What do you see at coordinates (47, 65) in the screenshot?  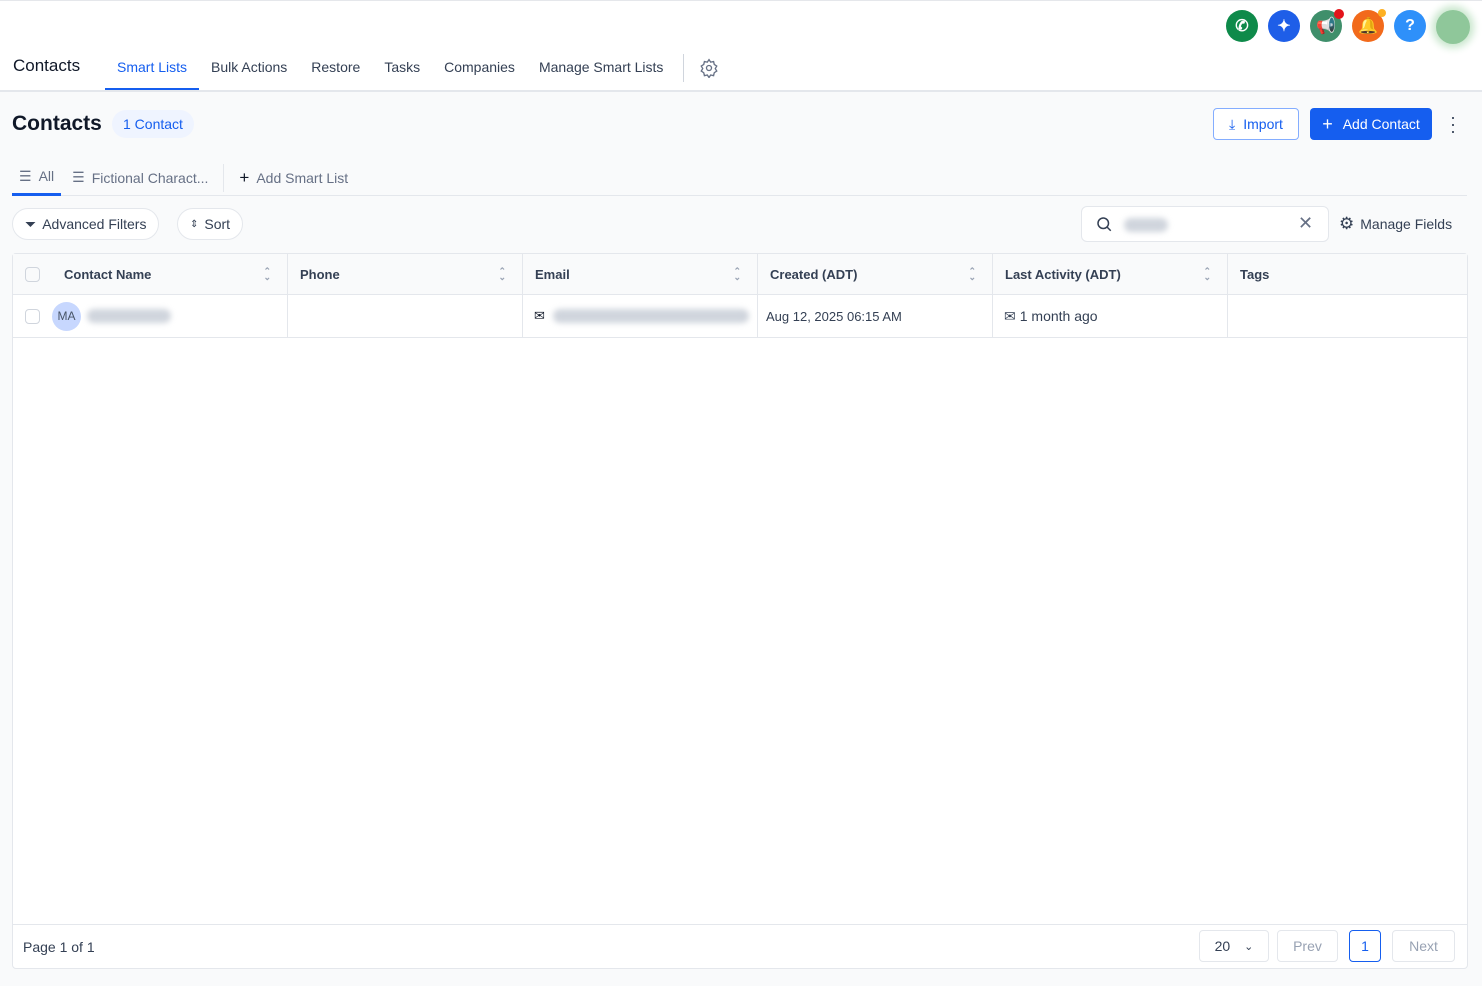 I see `app-title: Contacts` at bounding box center [47, 65].